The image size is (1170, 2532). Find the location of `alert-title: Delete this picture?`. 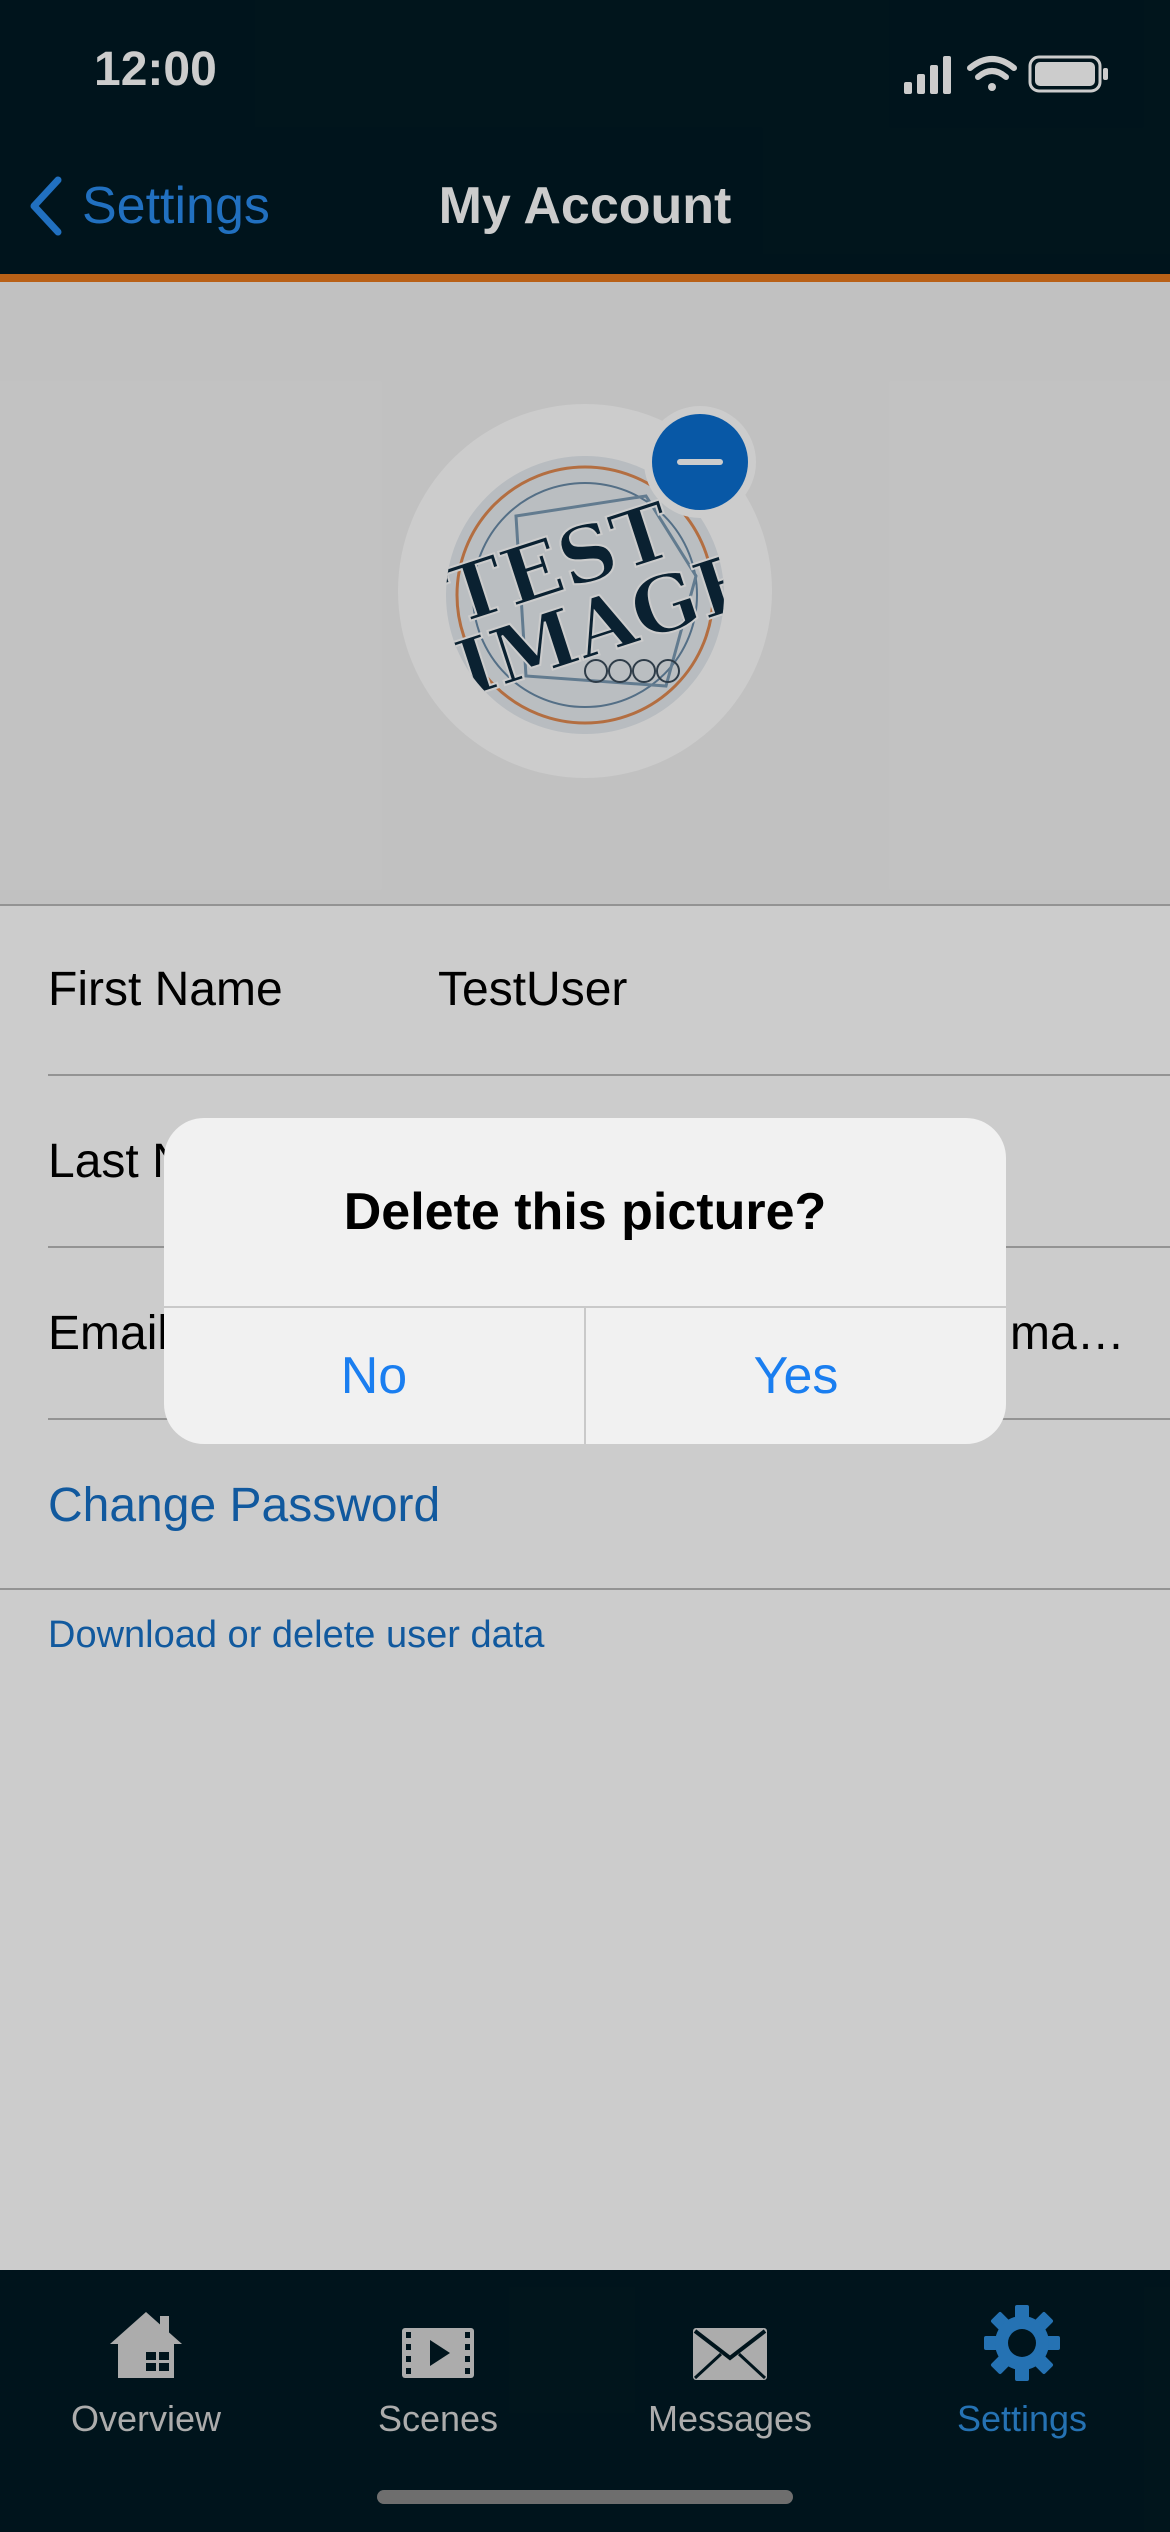

alert-title: Delete this picture? is located at coordinates (585, 1212).